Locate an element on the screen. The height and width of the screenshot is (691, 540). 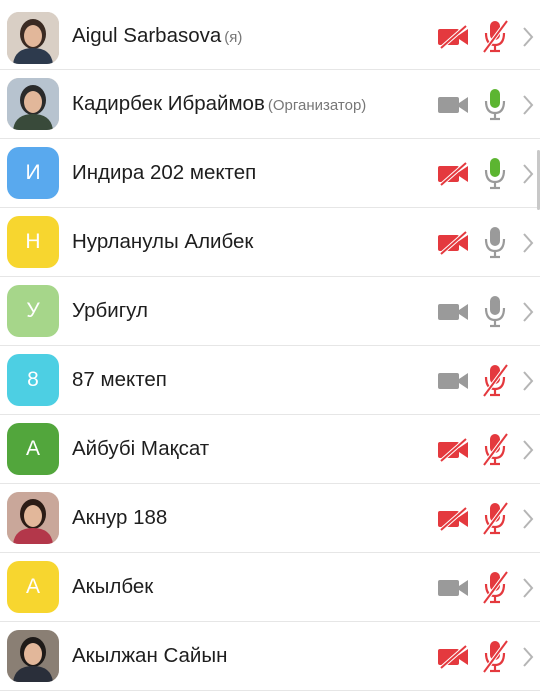
participant-name: 87 мектеп is located at coordinates (119, 380).